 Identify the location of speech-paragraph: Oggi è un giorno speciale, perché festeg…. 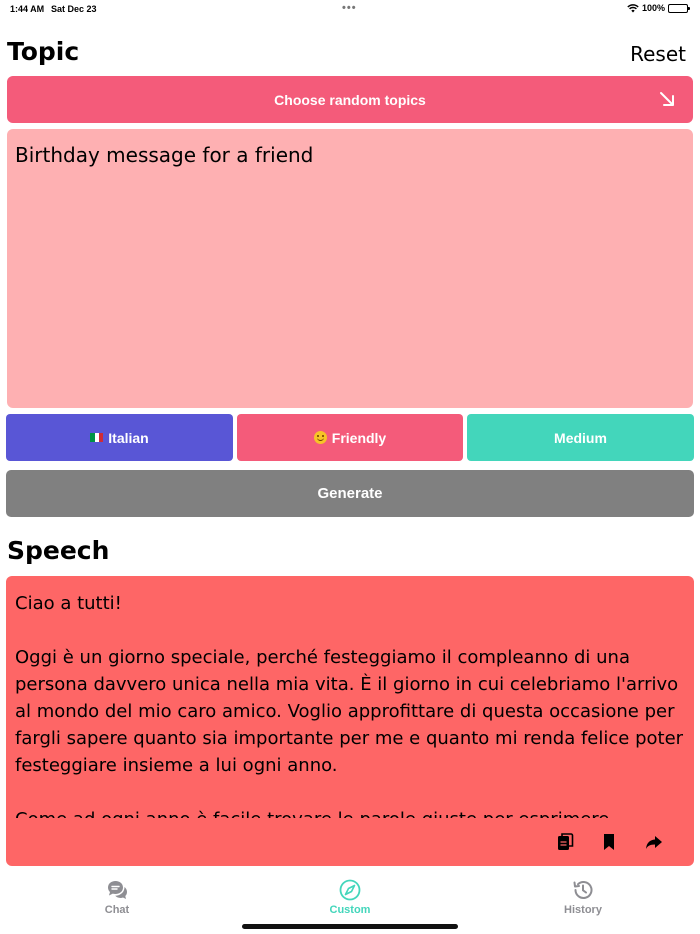
(349, 711).